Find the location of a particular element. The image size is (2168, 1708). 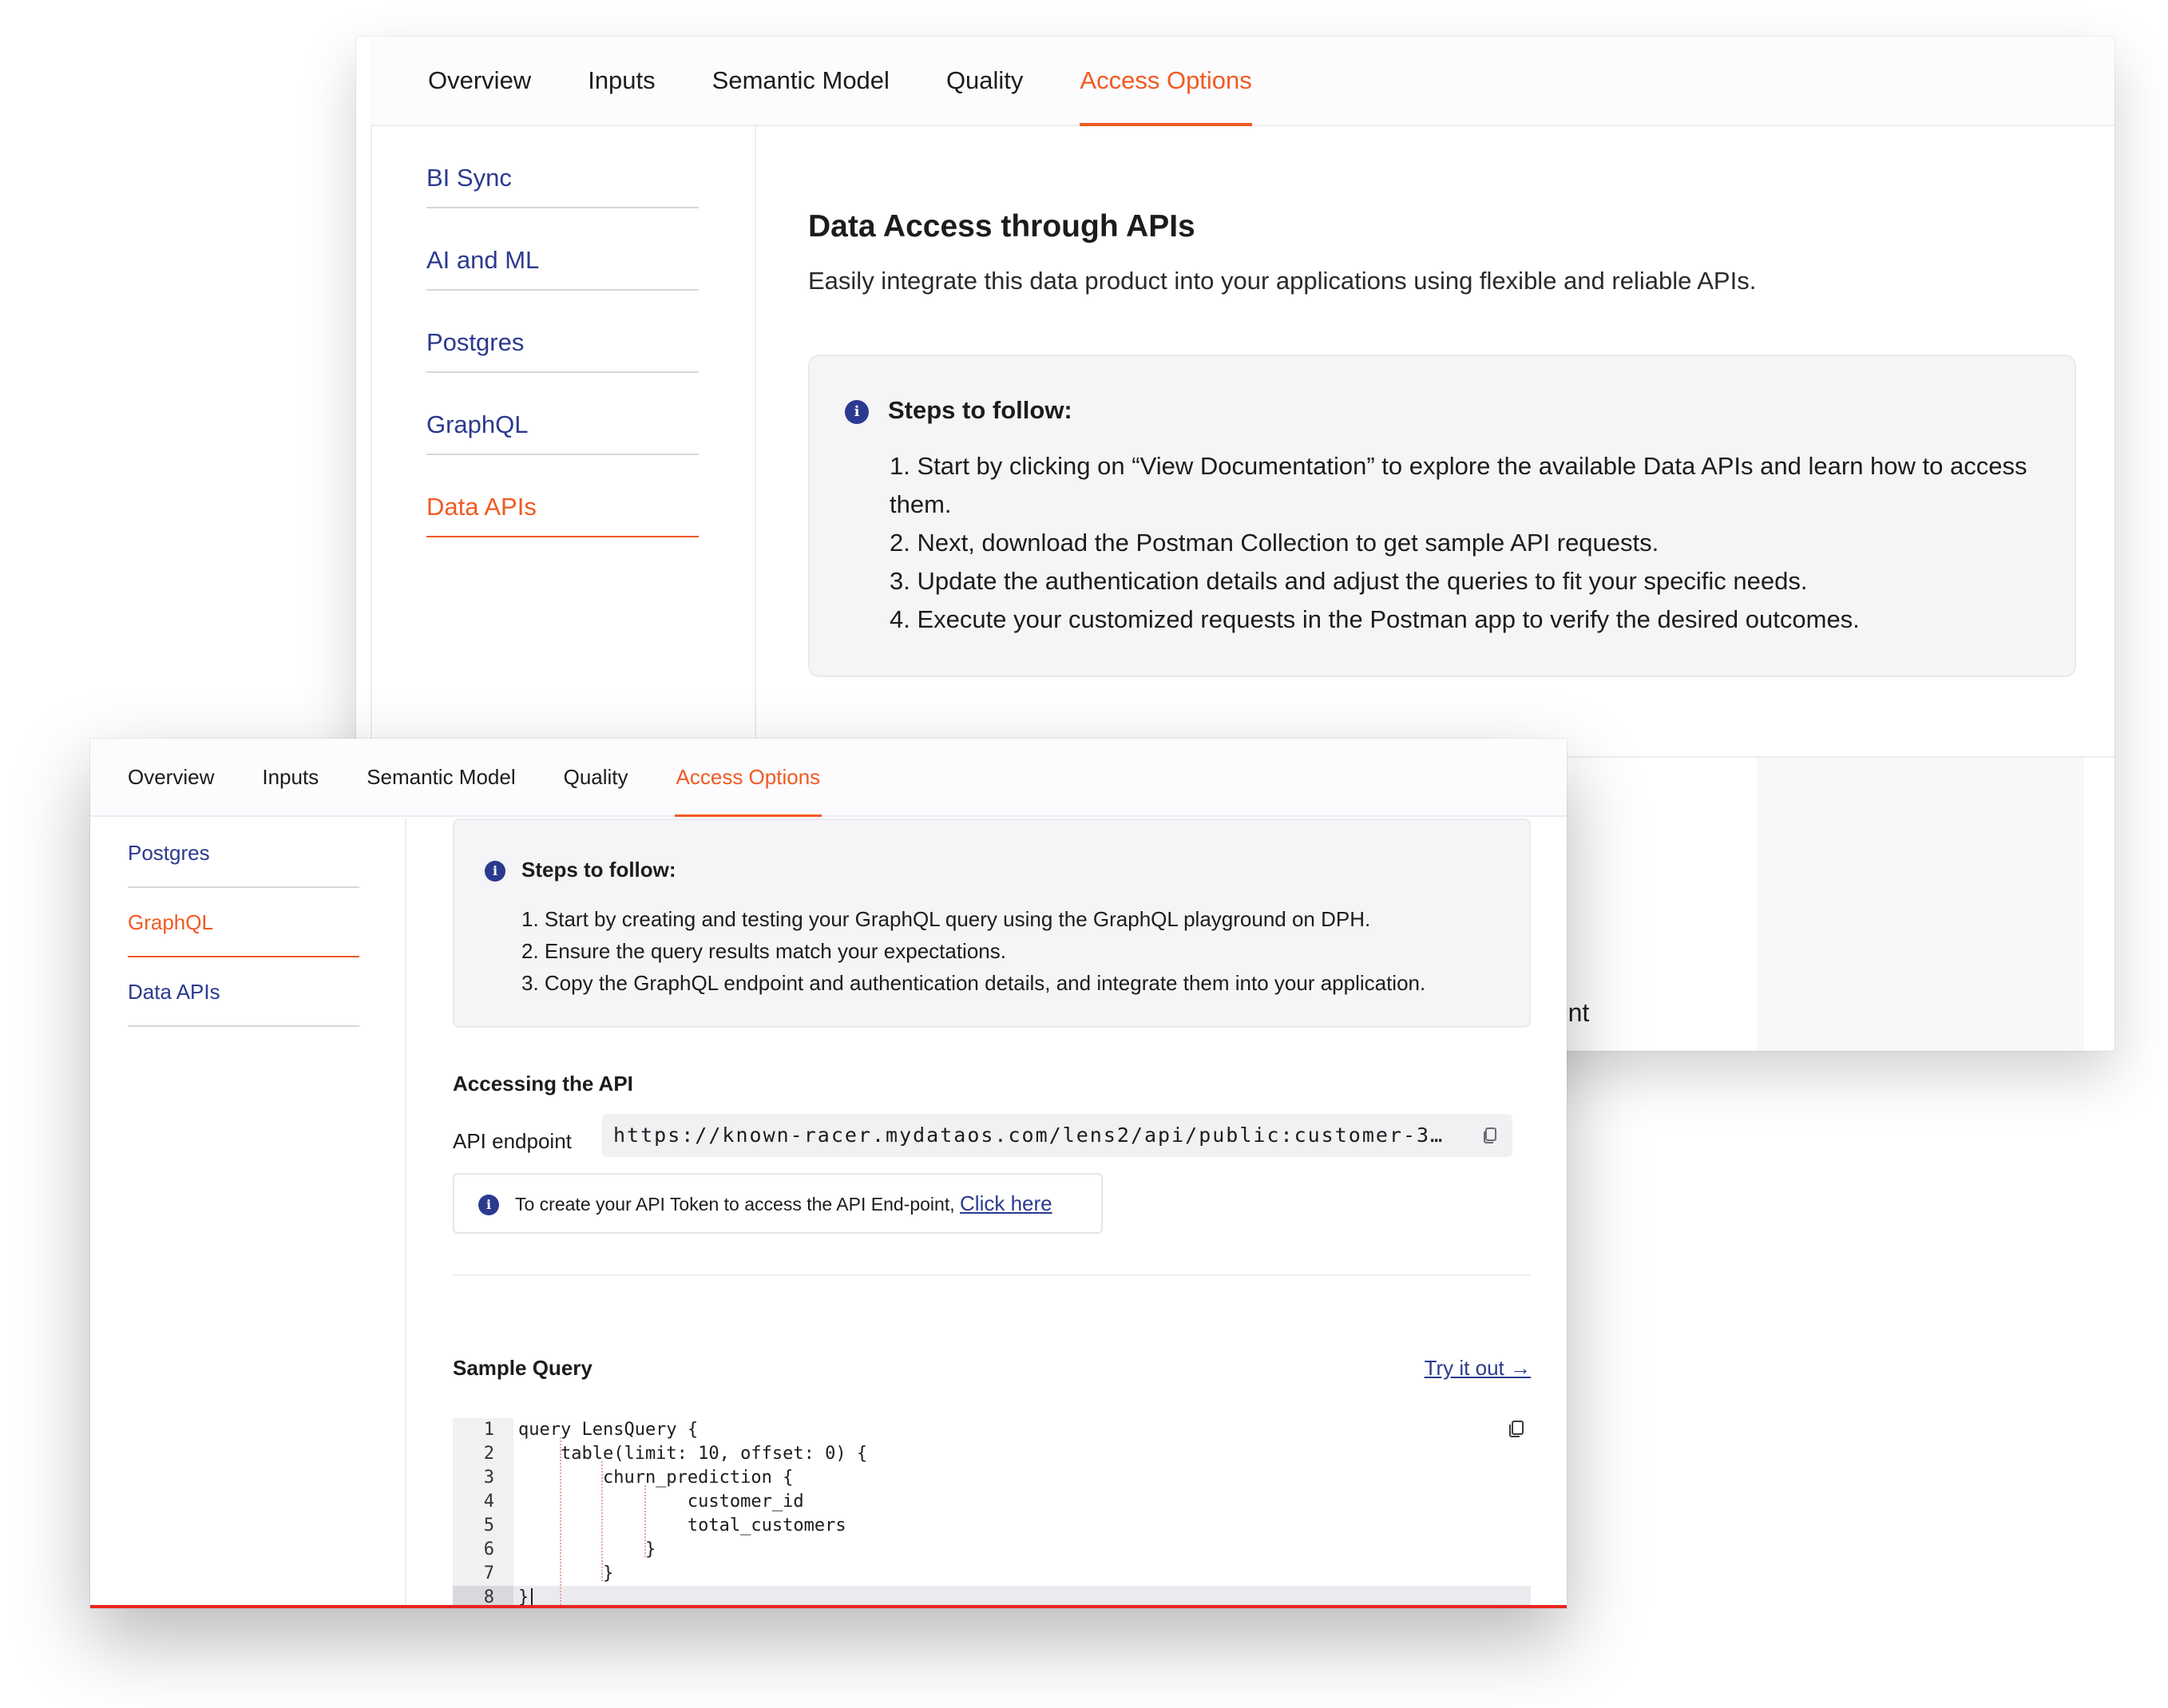

code-line-text: query LensQuery { is located at coordinates (608, 1430).